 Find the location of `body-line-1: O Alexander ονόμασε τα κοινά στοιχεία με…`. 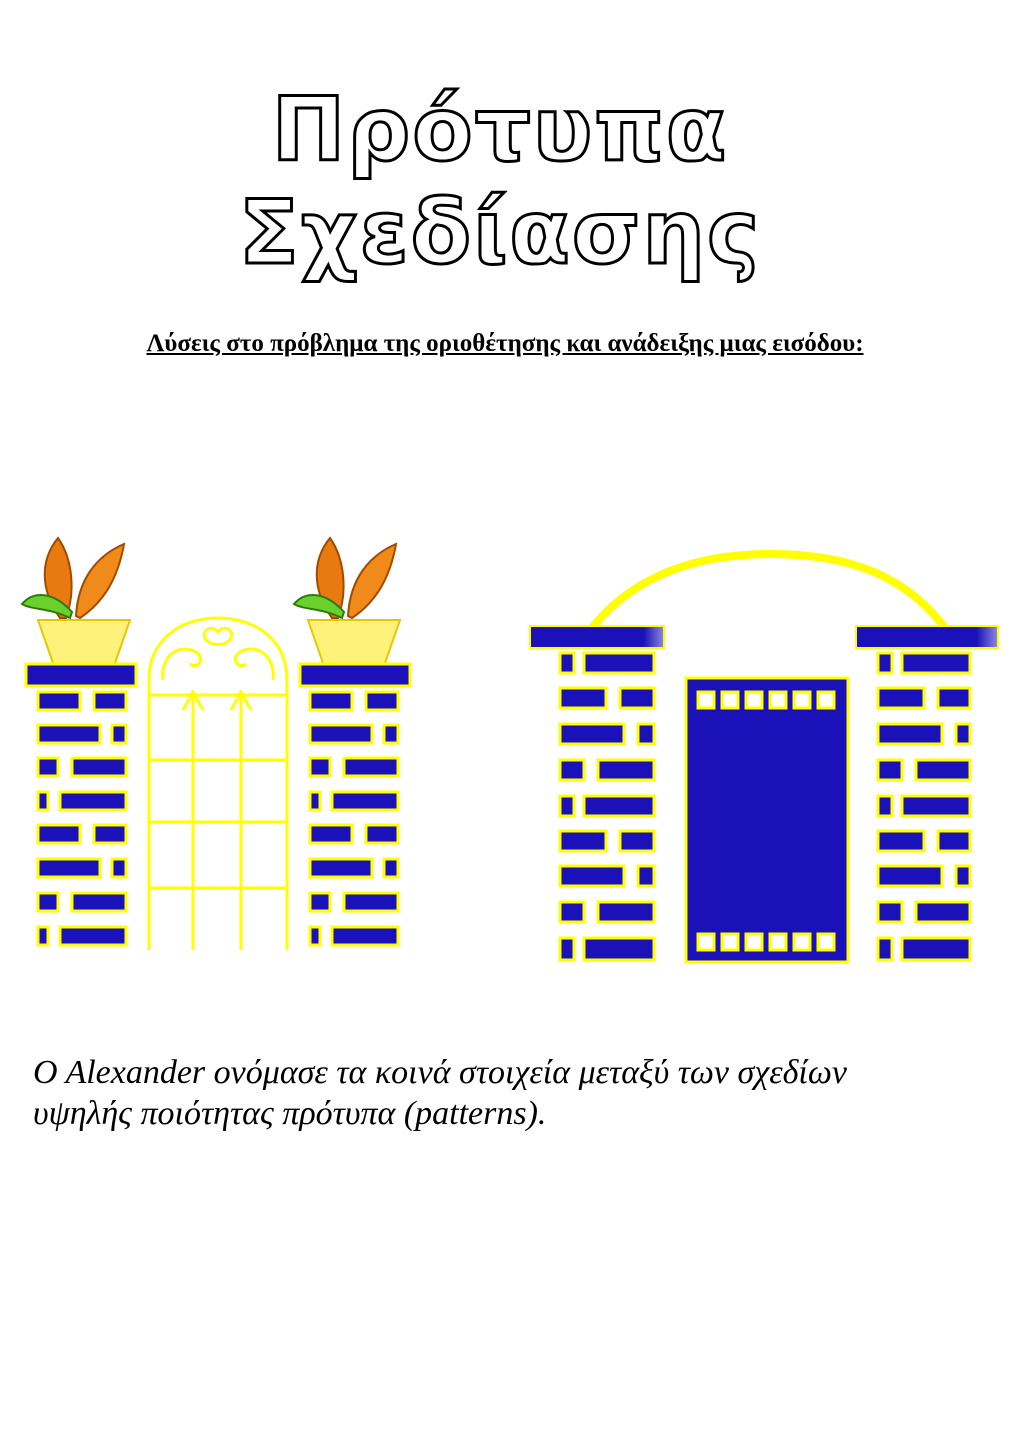

body-line-1: O Alexander ονόμασε τα κοινά στοιχεία με… is located at coordinates (440, 1072).